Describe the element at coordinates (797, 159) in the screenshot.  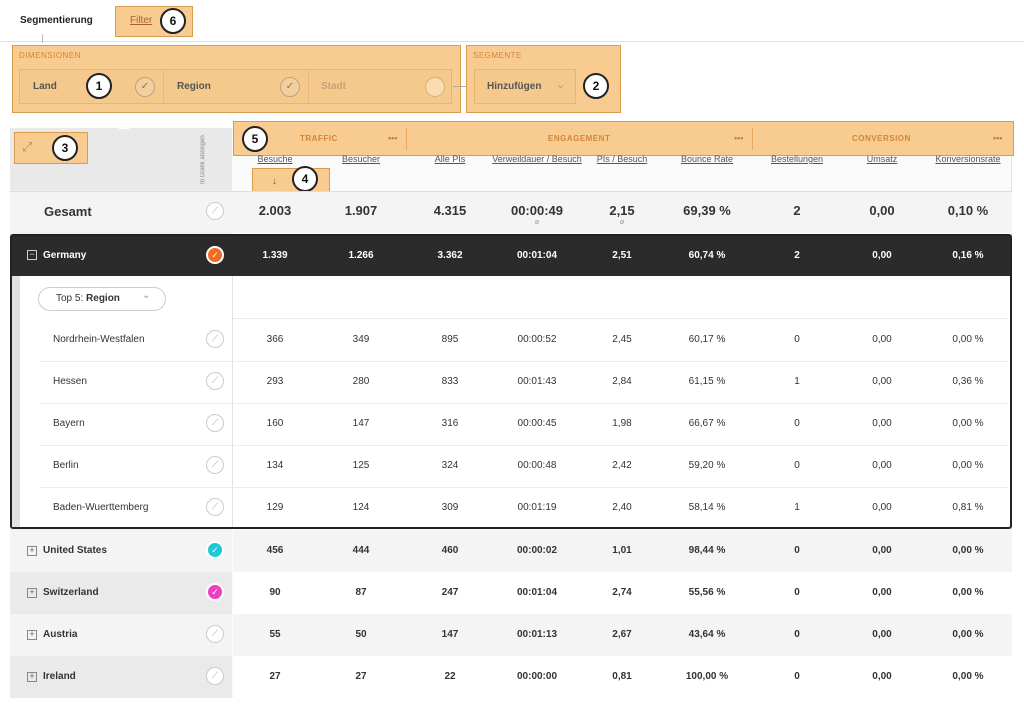
I see `column-header-bestellungen: Bestellungen` at that location.